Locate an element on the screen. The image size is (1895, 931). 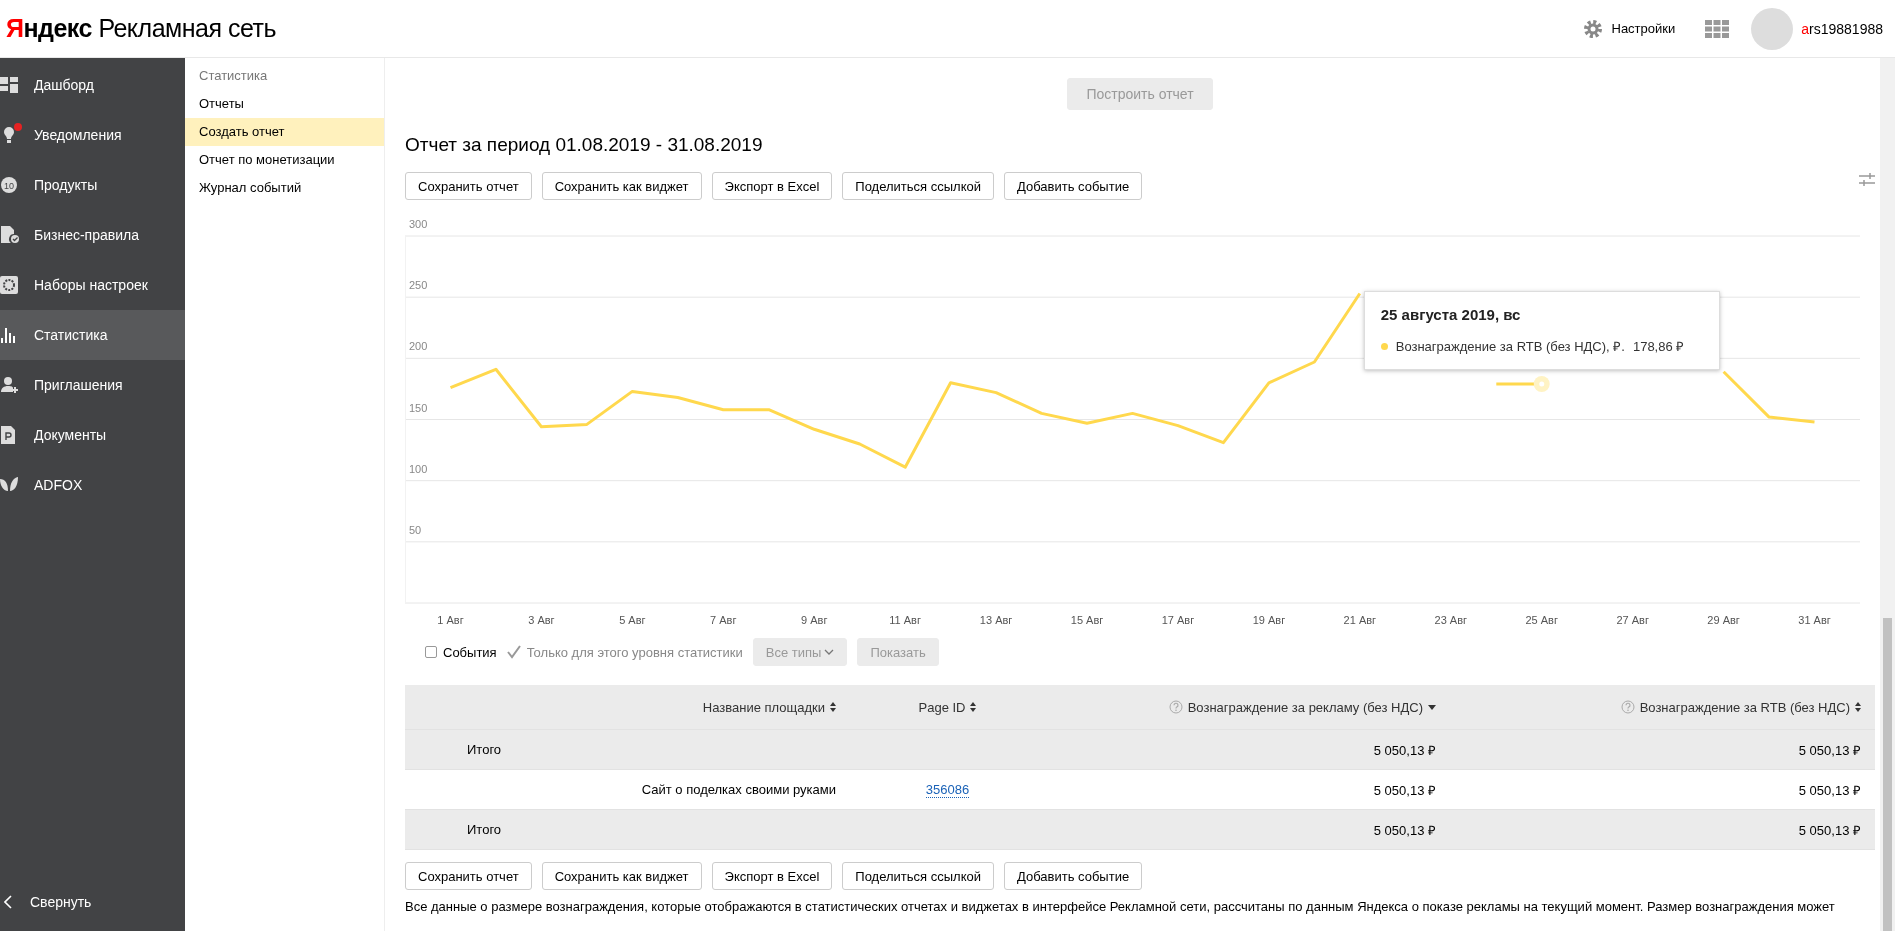
tooltip-series-label: Вознаграждение за RTB (без НДС), ₽. is located at coordinates (1510, 346).